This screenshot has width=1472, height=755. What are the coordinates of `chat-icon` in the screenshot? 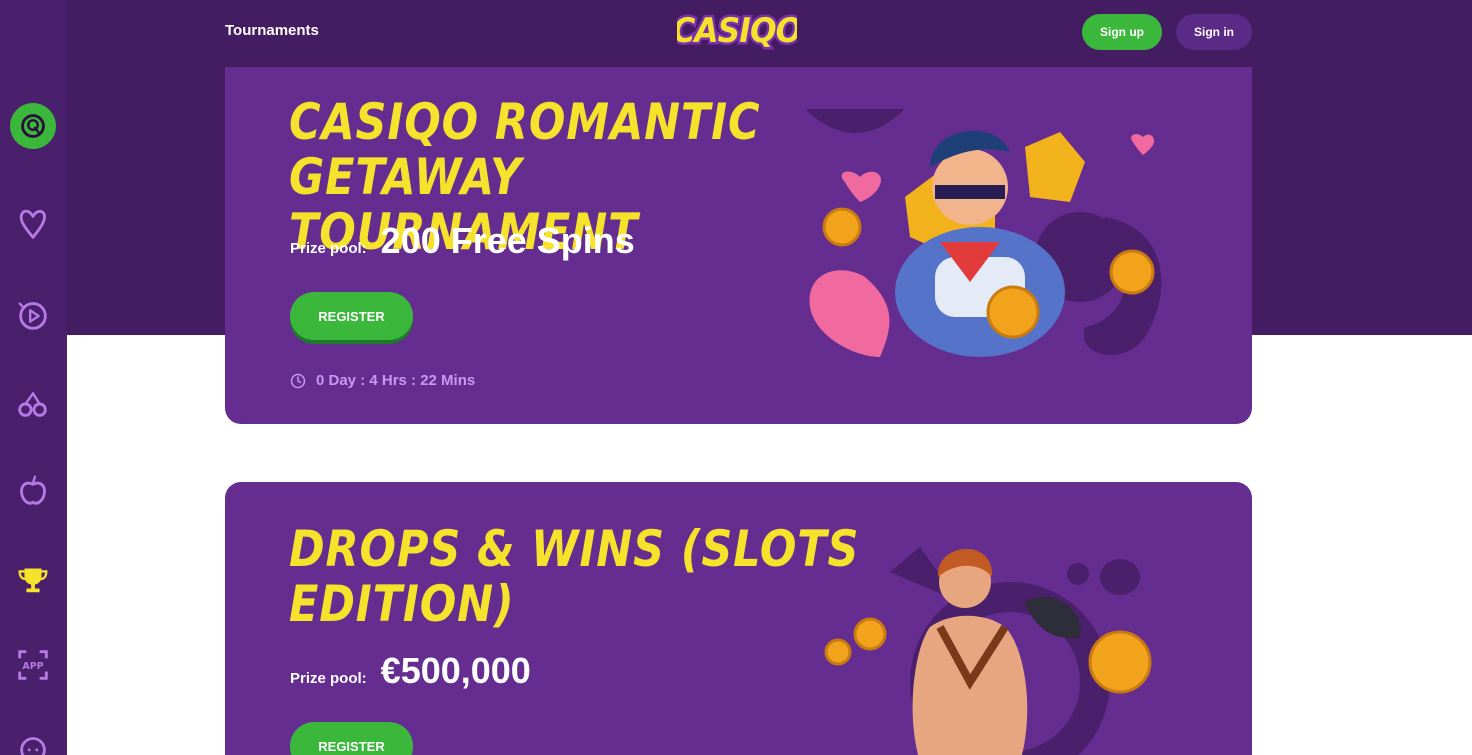 It's located at (33, 746).